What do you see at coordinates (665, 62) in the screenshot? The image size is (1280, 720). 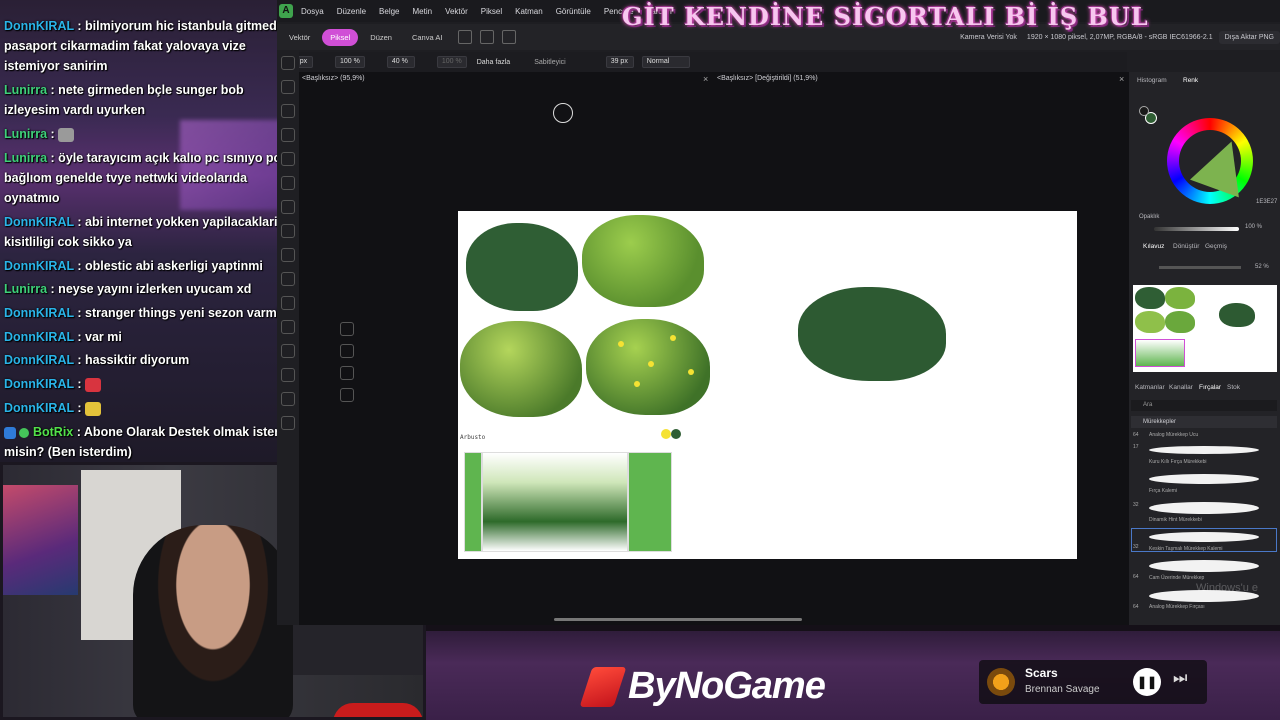 I see `blend-mode-select: Normal` at bounding box center [665, 62].